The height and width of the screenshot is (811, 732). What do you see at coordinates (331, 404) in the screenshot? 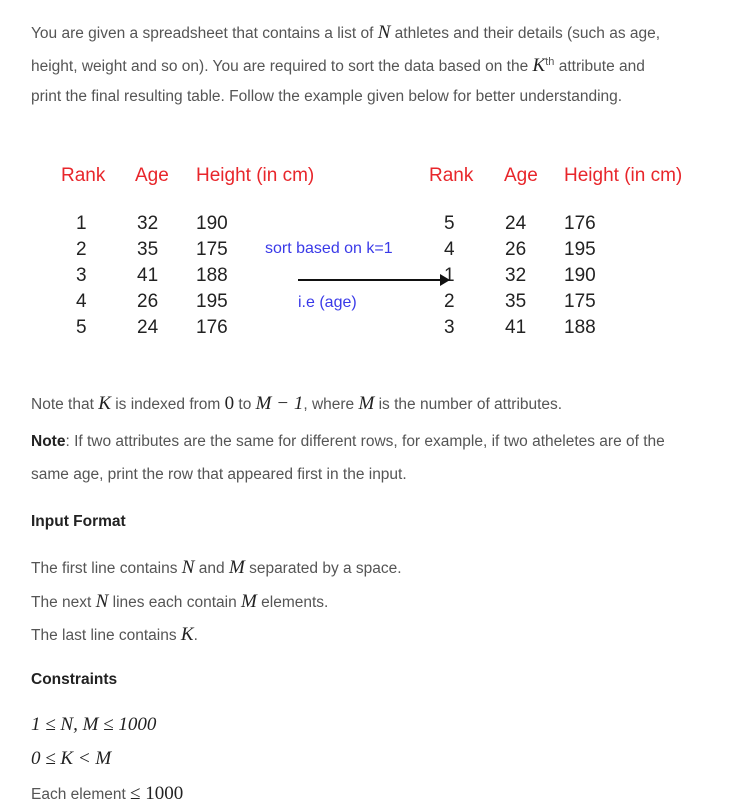
I see `text: , where` at bounding box center [331, 404].